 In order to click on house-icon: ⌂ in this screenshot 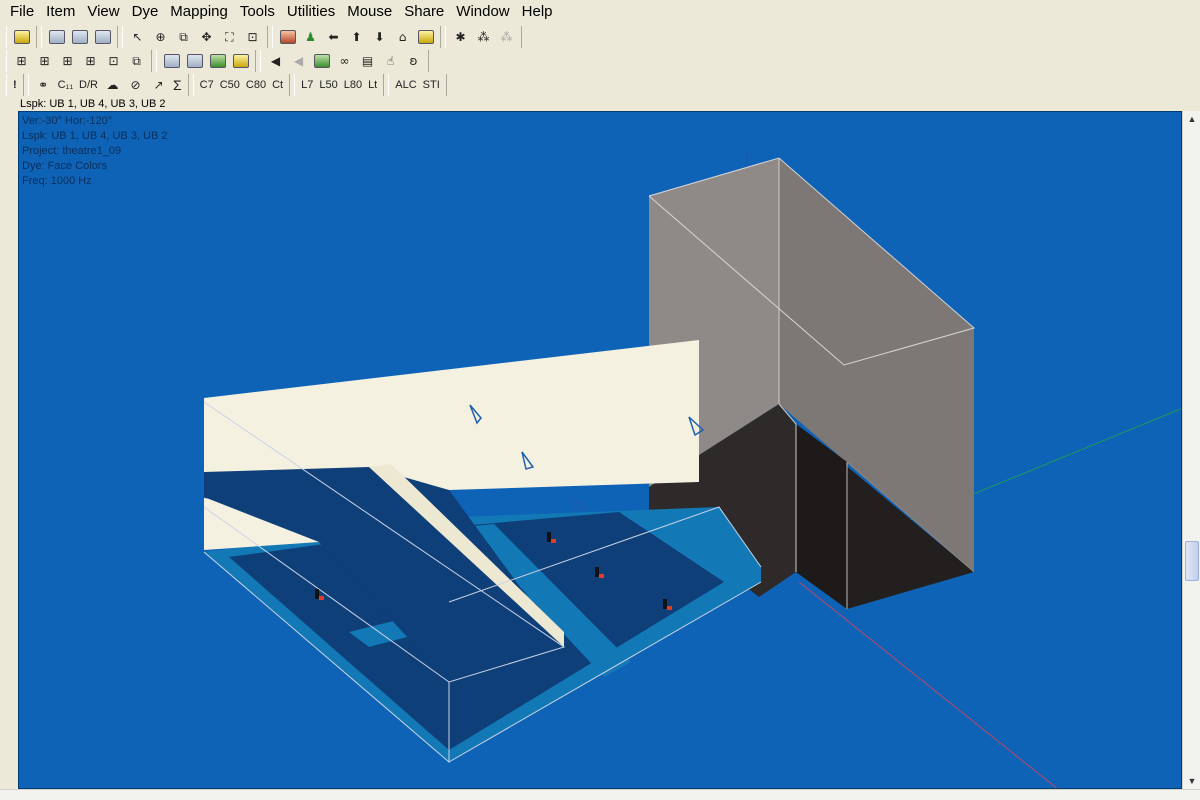, I will do `click(402, 37)`.